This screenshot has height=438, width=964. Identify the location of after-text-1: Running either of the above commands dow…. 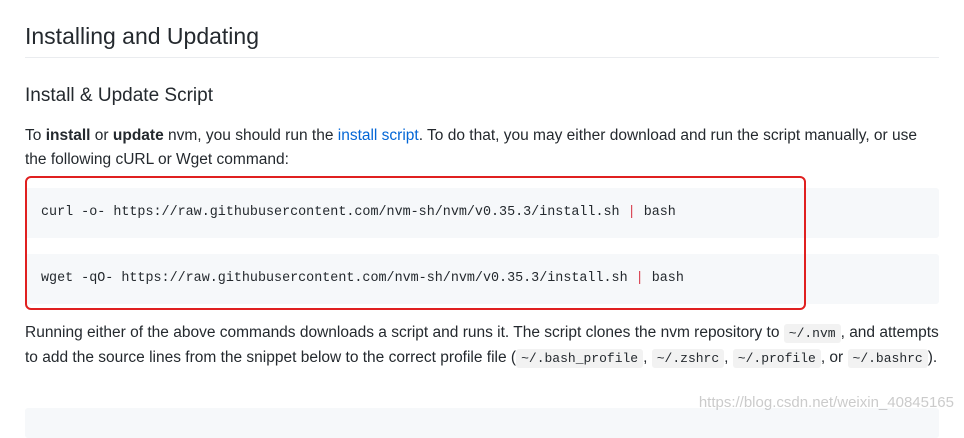
(404, 332).